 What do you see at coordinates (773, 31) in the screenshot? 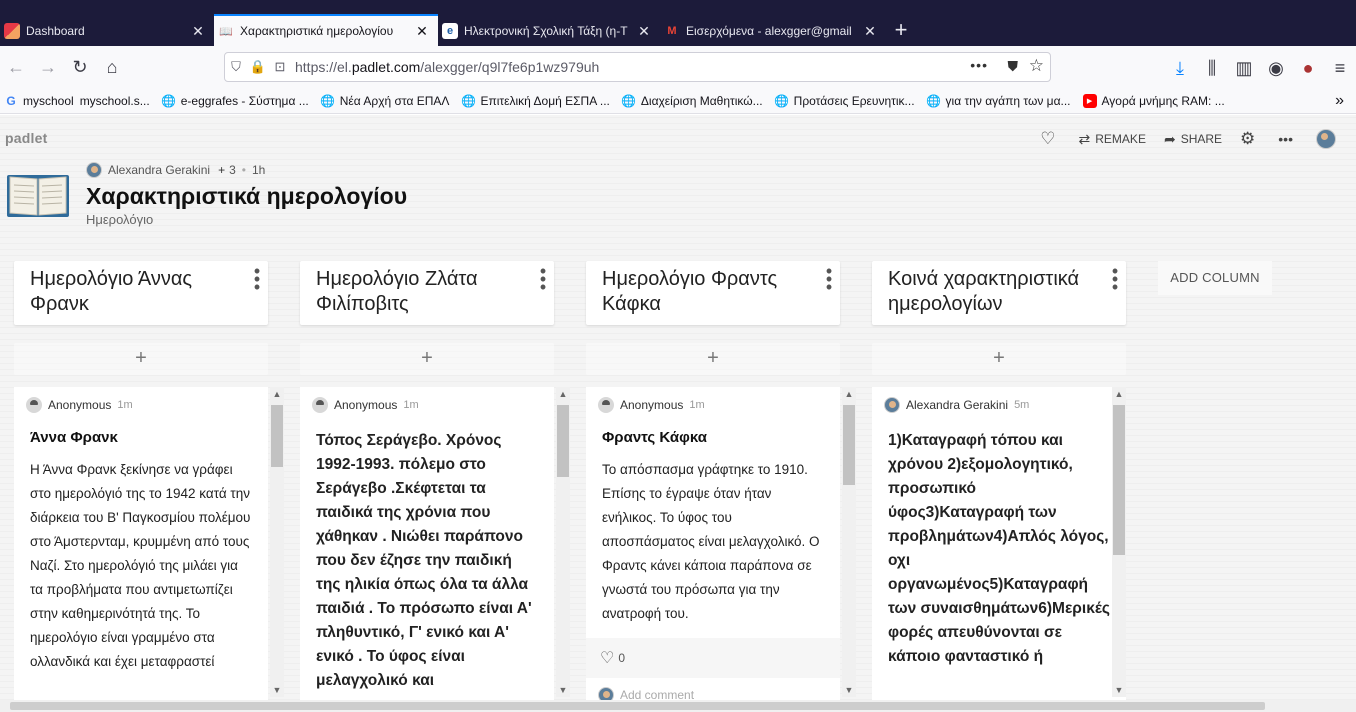
I see `tab-gmail: M Εισερχόμενα - alexgger@gmail ✕` at bounding box center [773, 31].